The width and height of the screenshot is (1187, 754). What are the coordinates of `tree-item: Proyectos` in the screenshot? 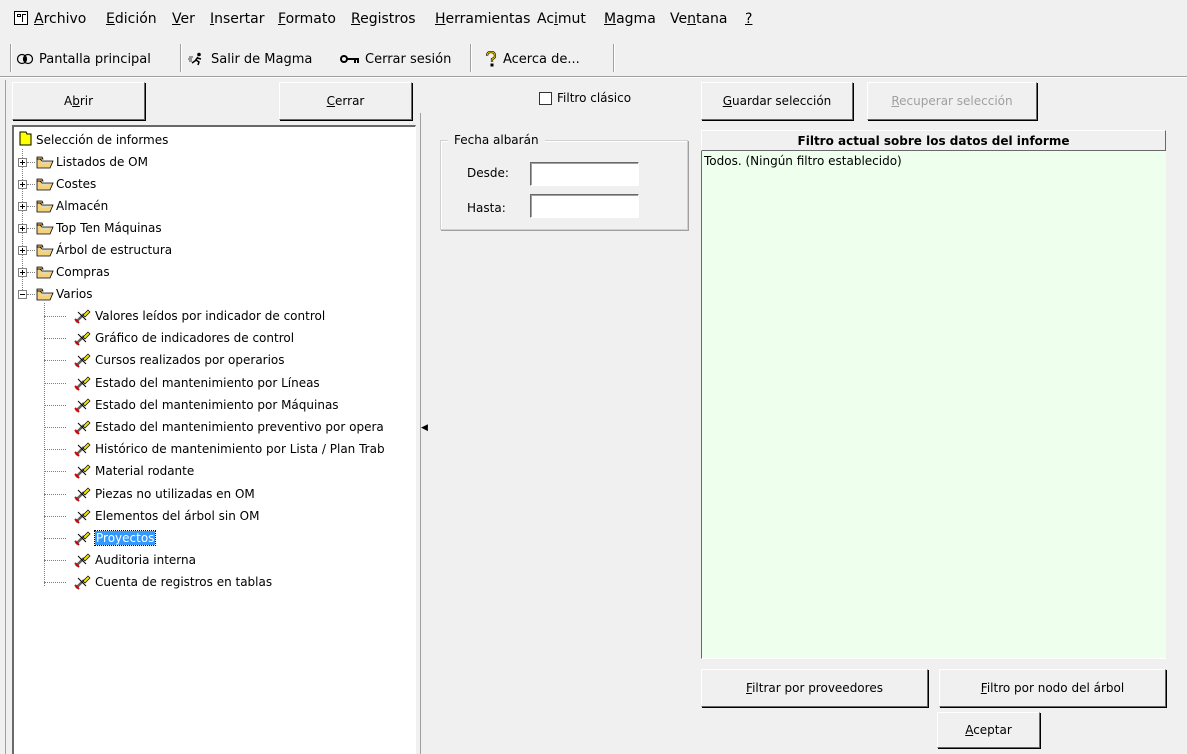 It's located at (125, 538).